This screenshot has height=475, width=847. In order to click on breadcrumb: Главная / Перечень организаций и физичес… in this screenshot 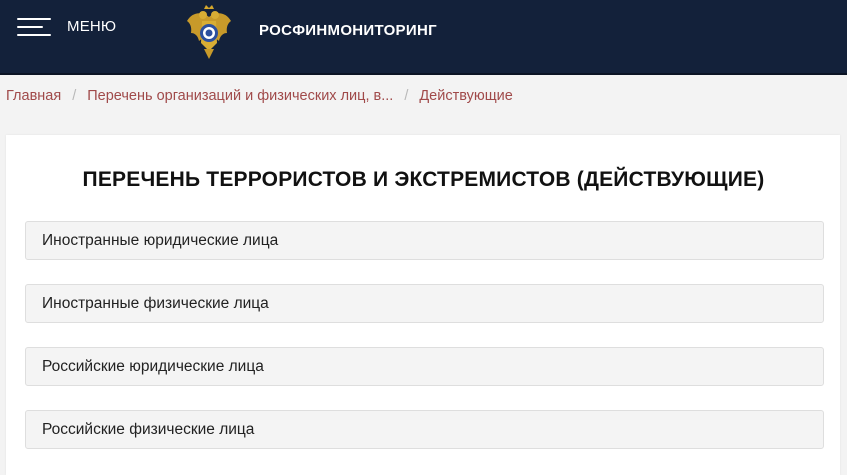, I will do `click(259, 96)`.